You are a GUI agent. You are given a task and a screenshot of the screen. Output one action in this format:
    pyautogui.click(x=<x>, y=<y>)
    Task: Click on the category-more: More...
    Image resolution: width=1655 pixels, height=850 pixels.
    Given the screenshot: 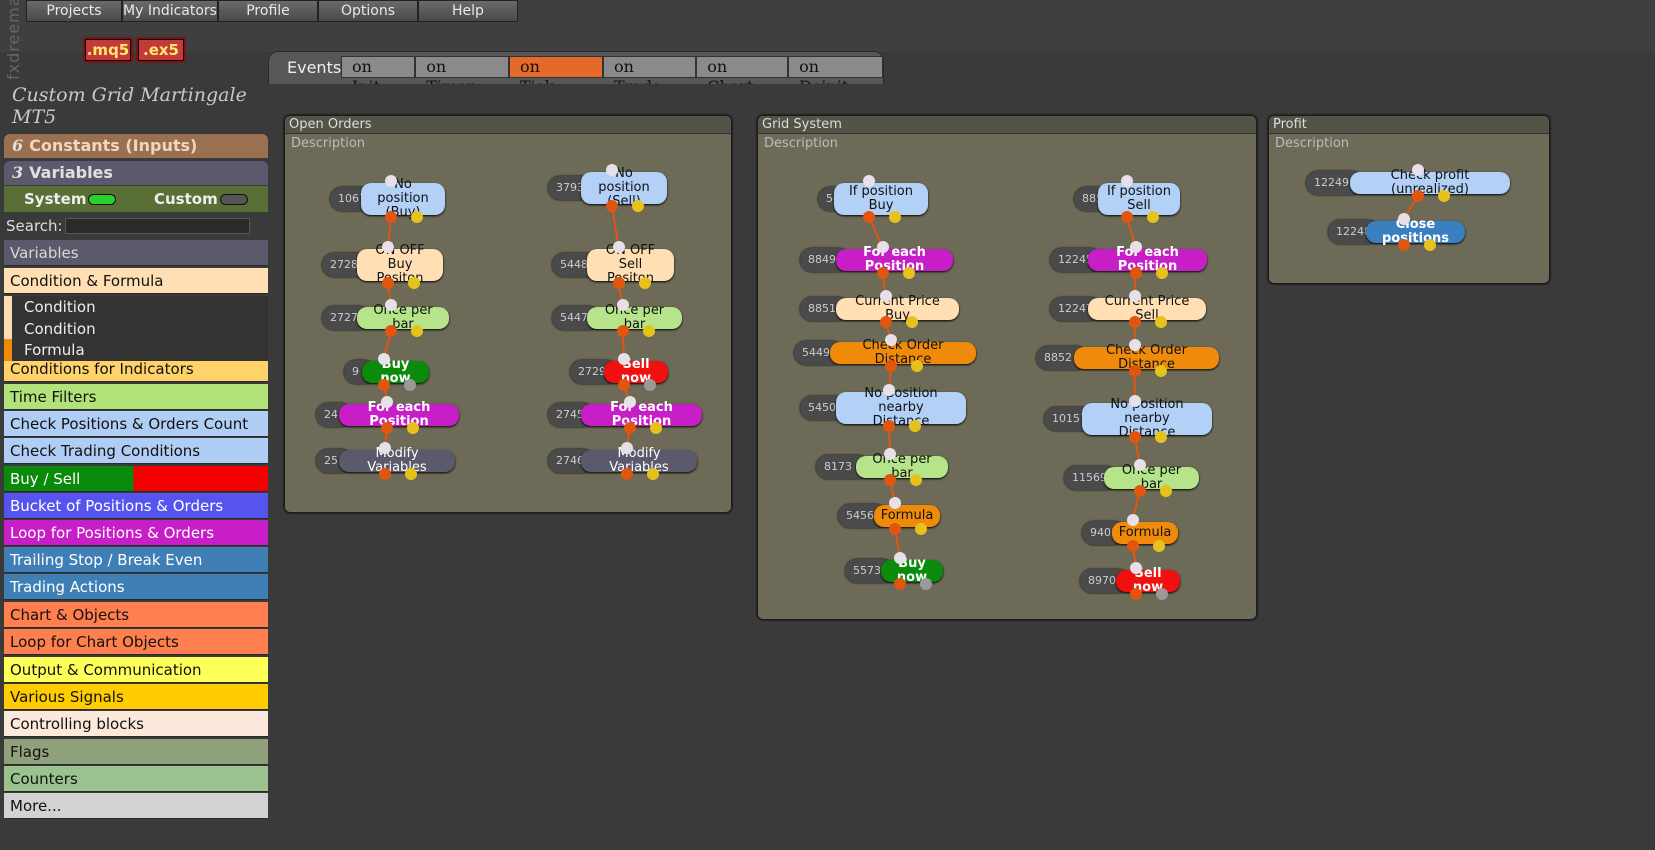 What is the action you would take?
    pyautogui.click(x=136, y=806)
    